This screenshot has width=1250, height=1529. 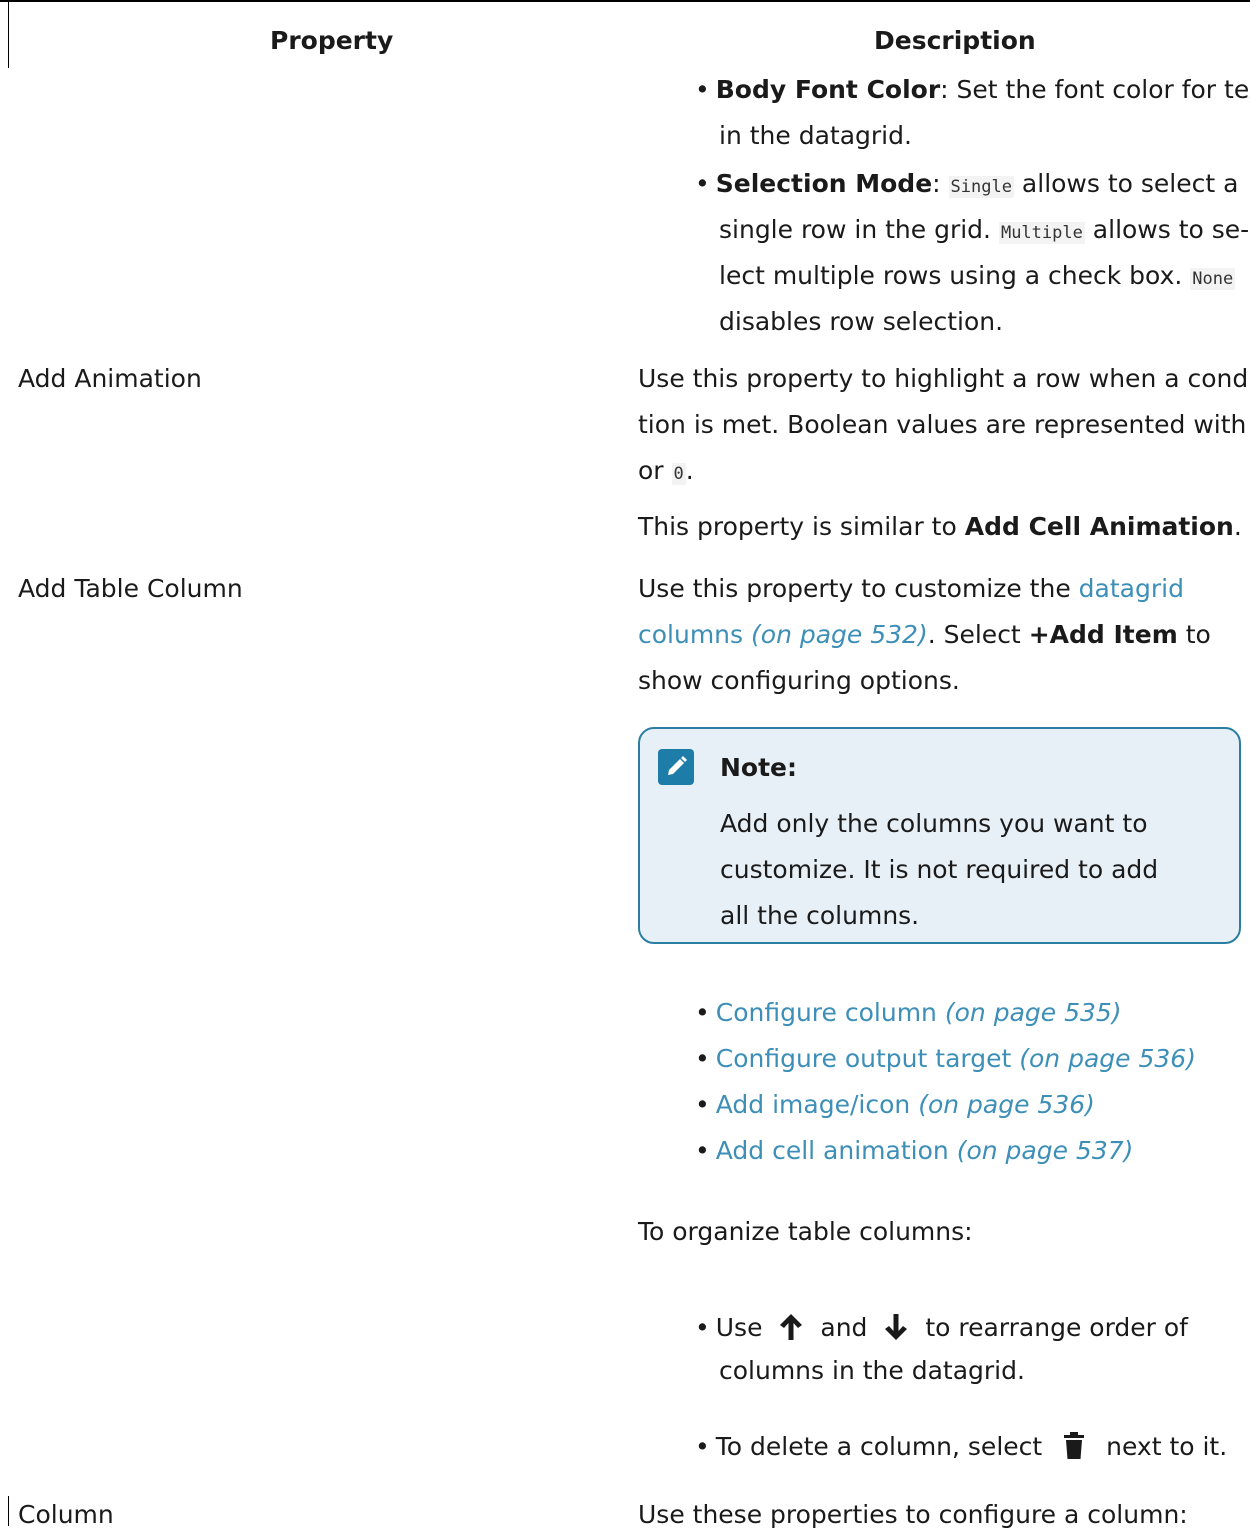 I want to click on trash-icon, so click(x=1074, y=1448).